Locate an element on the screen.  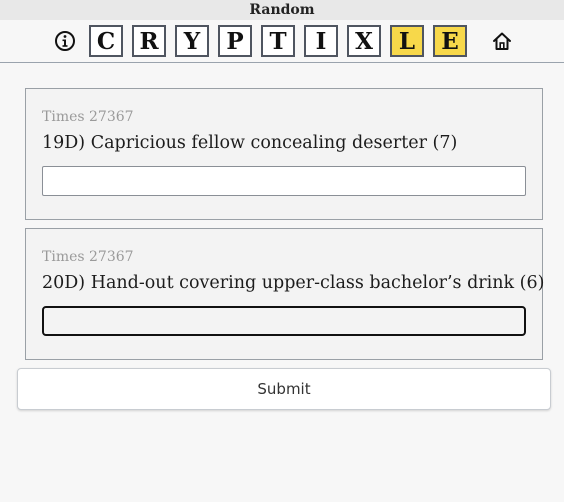
mode-title: Random is located at coordinates (282, 10).